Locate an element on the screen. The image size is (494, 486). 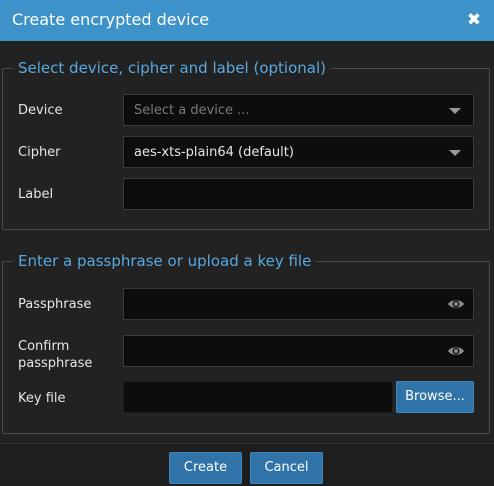
dialog-title: Create encrypted device is located at coordinates (111, 19).